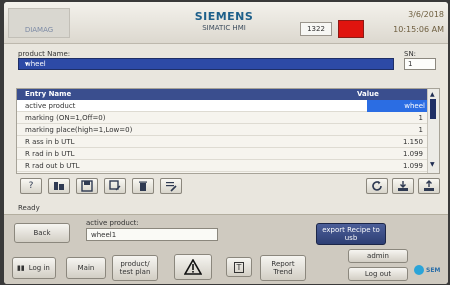 This screenshot has height=285, width=450. I want to click on alarm-indicator, so click(351, 29).